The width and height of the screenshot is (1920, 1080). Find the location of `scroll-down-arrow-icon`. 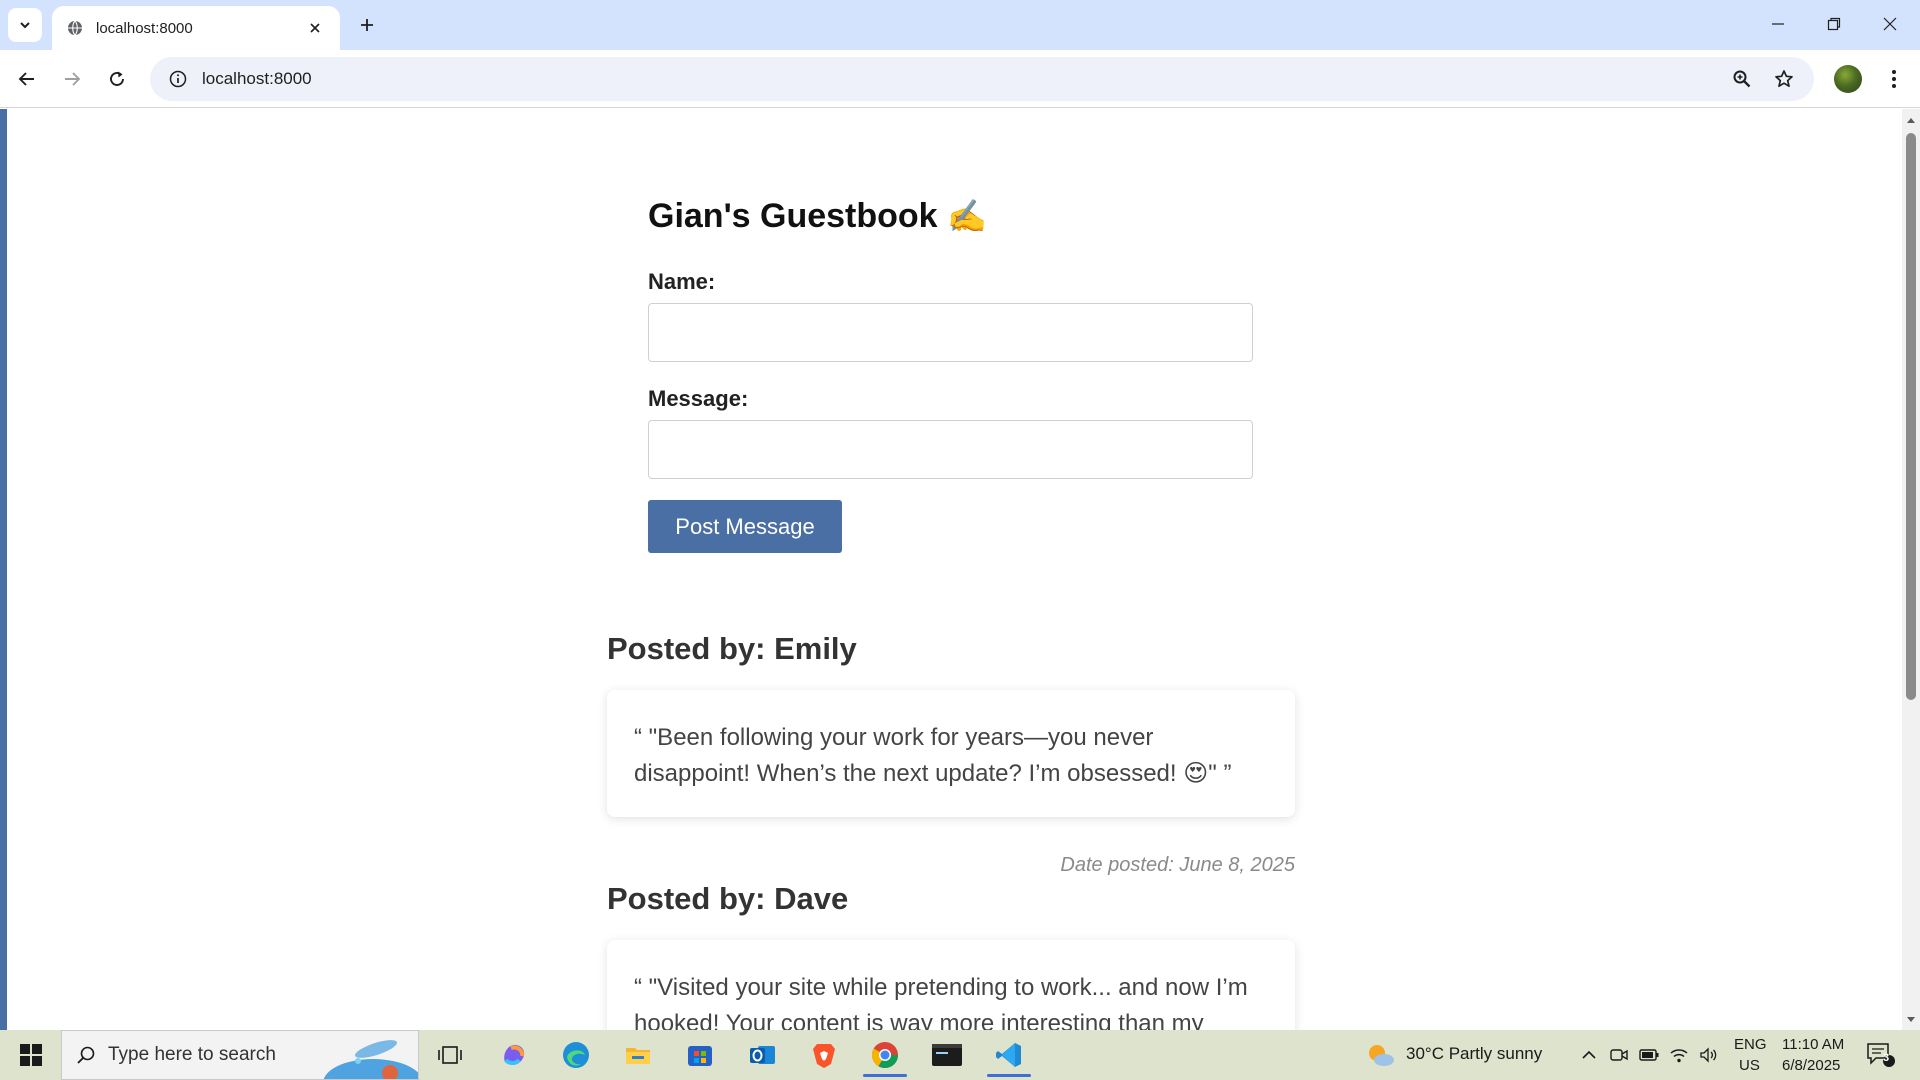

scroll-down-arrow-icon is located at coordinates (1911, 1019).